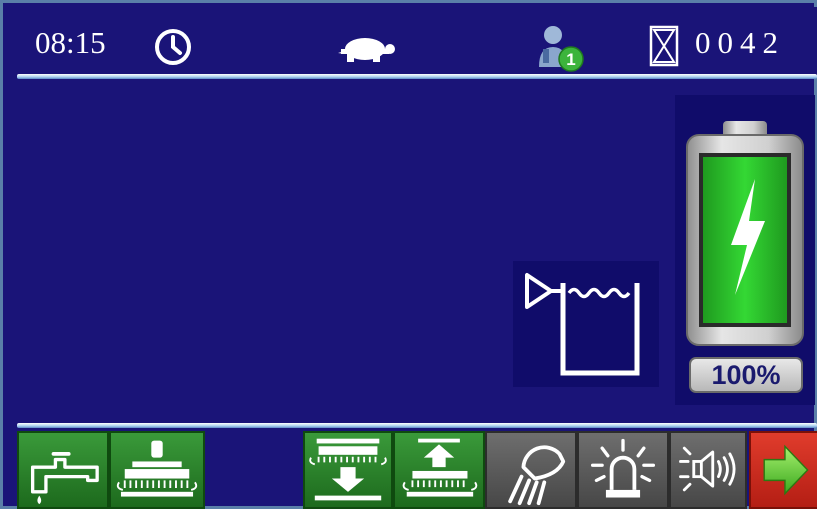 The width and height of the screenshot is (817, 509). What do you see at coordinates (740, 42) in the screenshot?
I see `hour-counter: 0042` at bounding box center [740, 42].